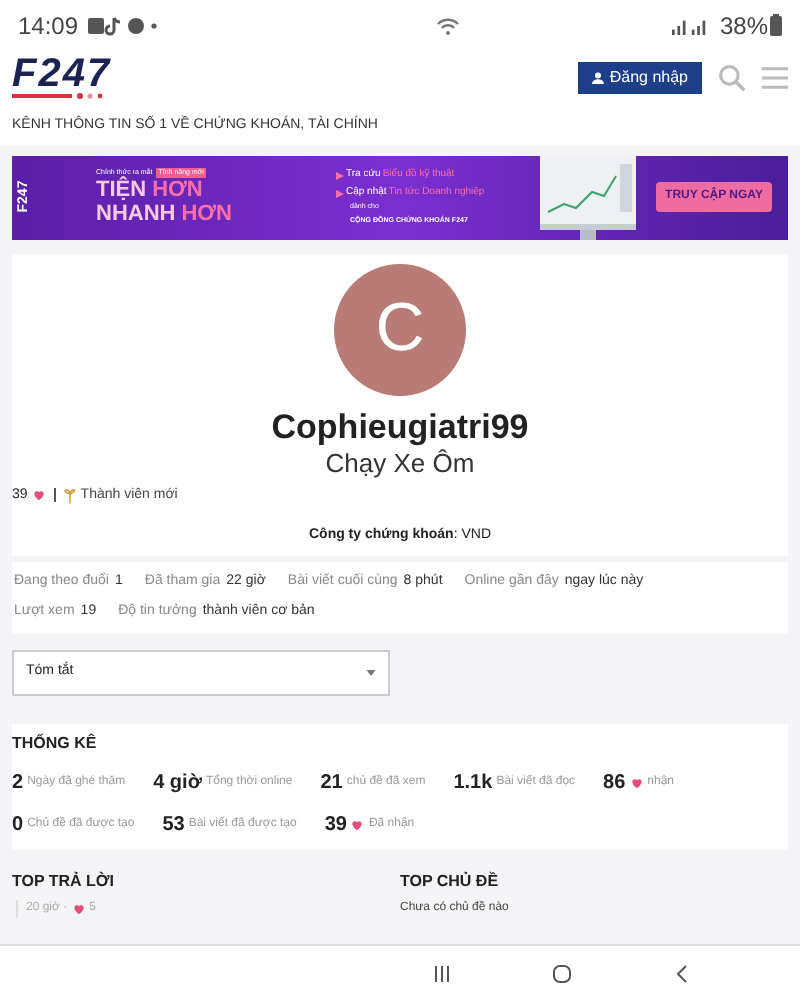  I want to click on home-icon, so click(562, 973).